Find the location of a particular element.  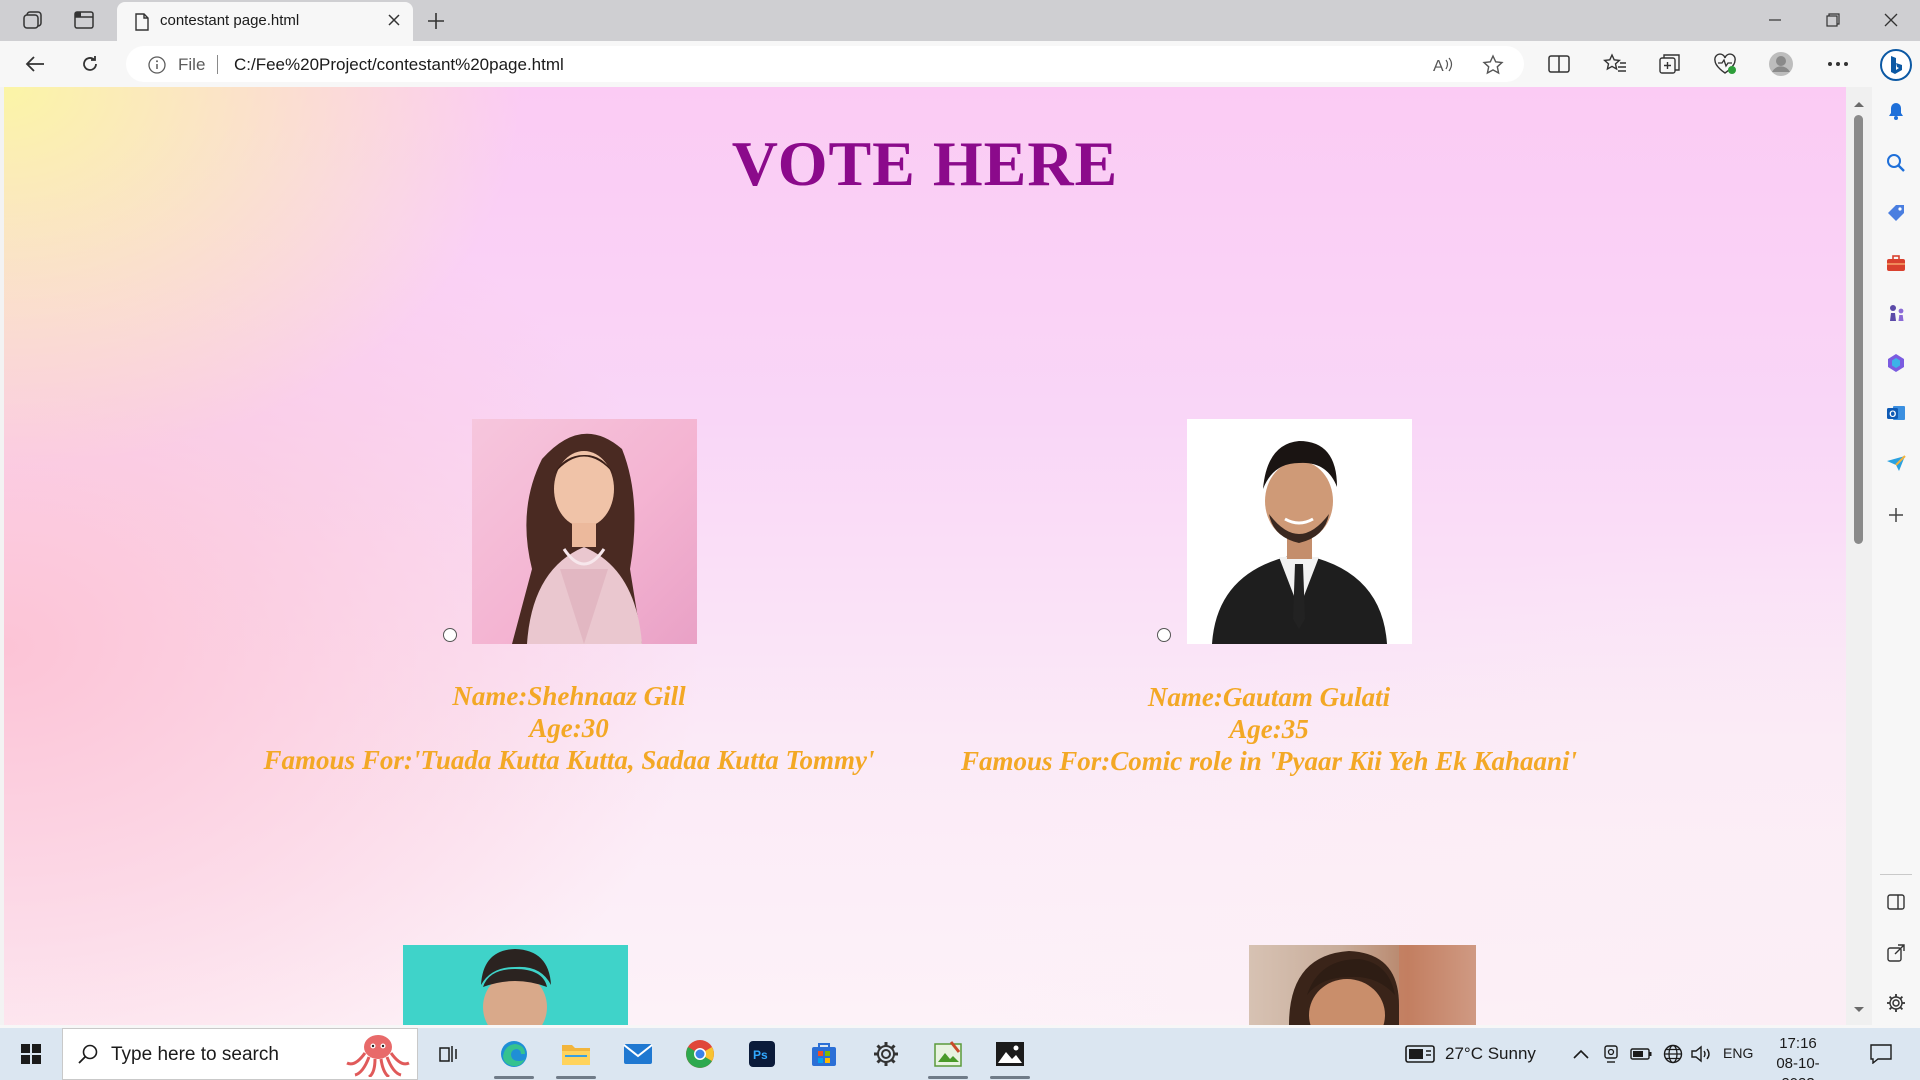

clock-date: 08-10-2023 is located at coordinates (1798, 1067).